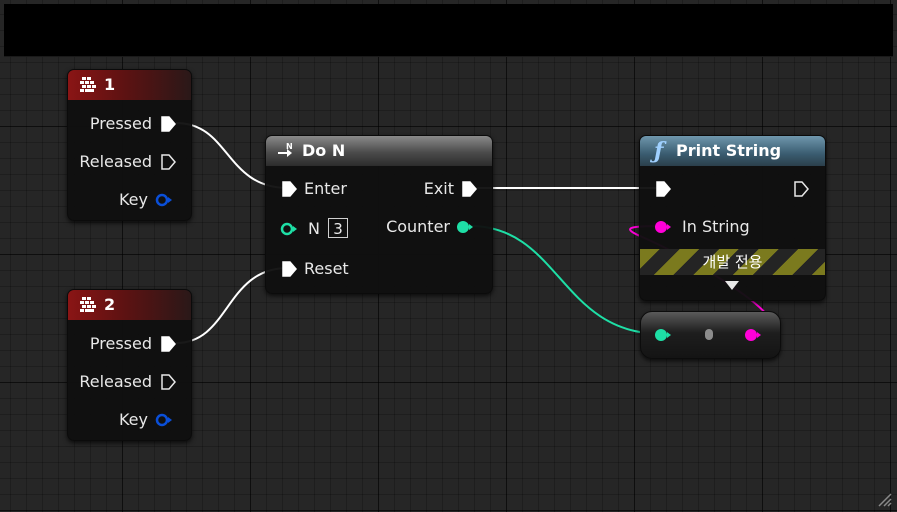 The width and height of the screenshot is (897, 512). What do you see at coordinates (314, 228) in the screenshot?
I see `do-n-n-label: N` at bounding box center [314, 228].